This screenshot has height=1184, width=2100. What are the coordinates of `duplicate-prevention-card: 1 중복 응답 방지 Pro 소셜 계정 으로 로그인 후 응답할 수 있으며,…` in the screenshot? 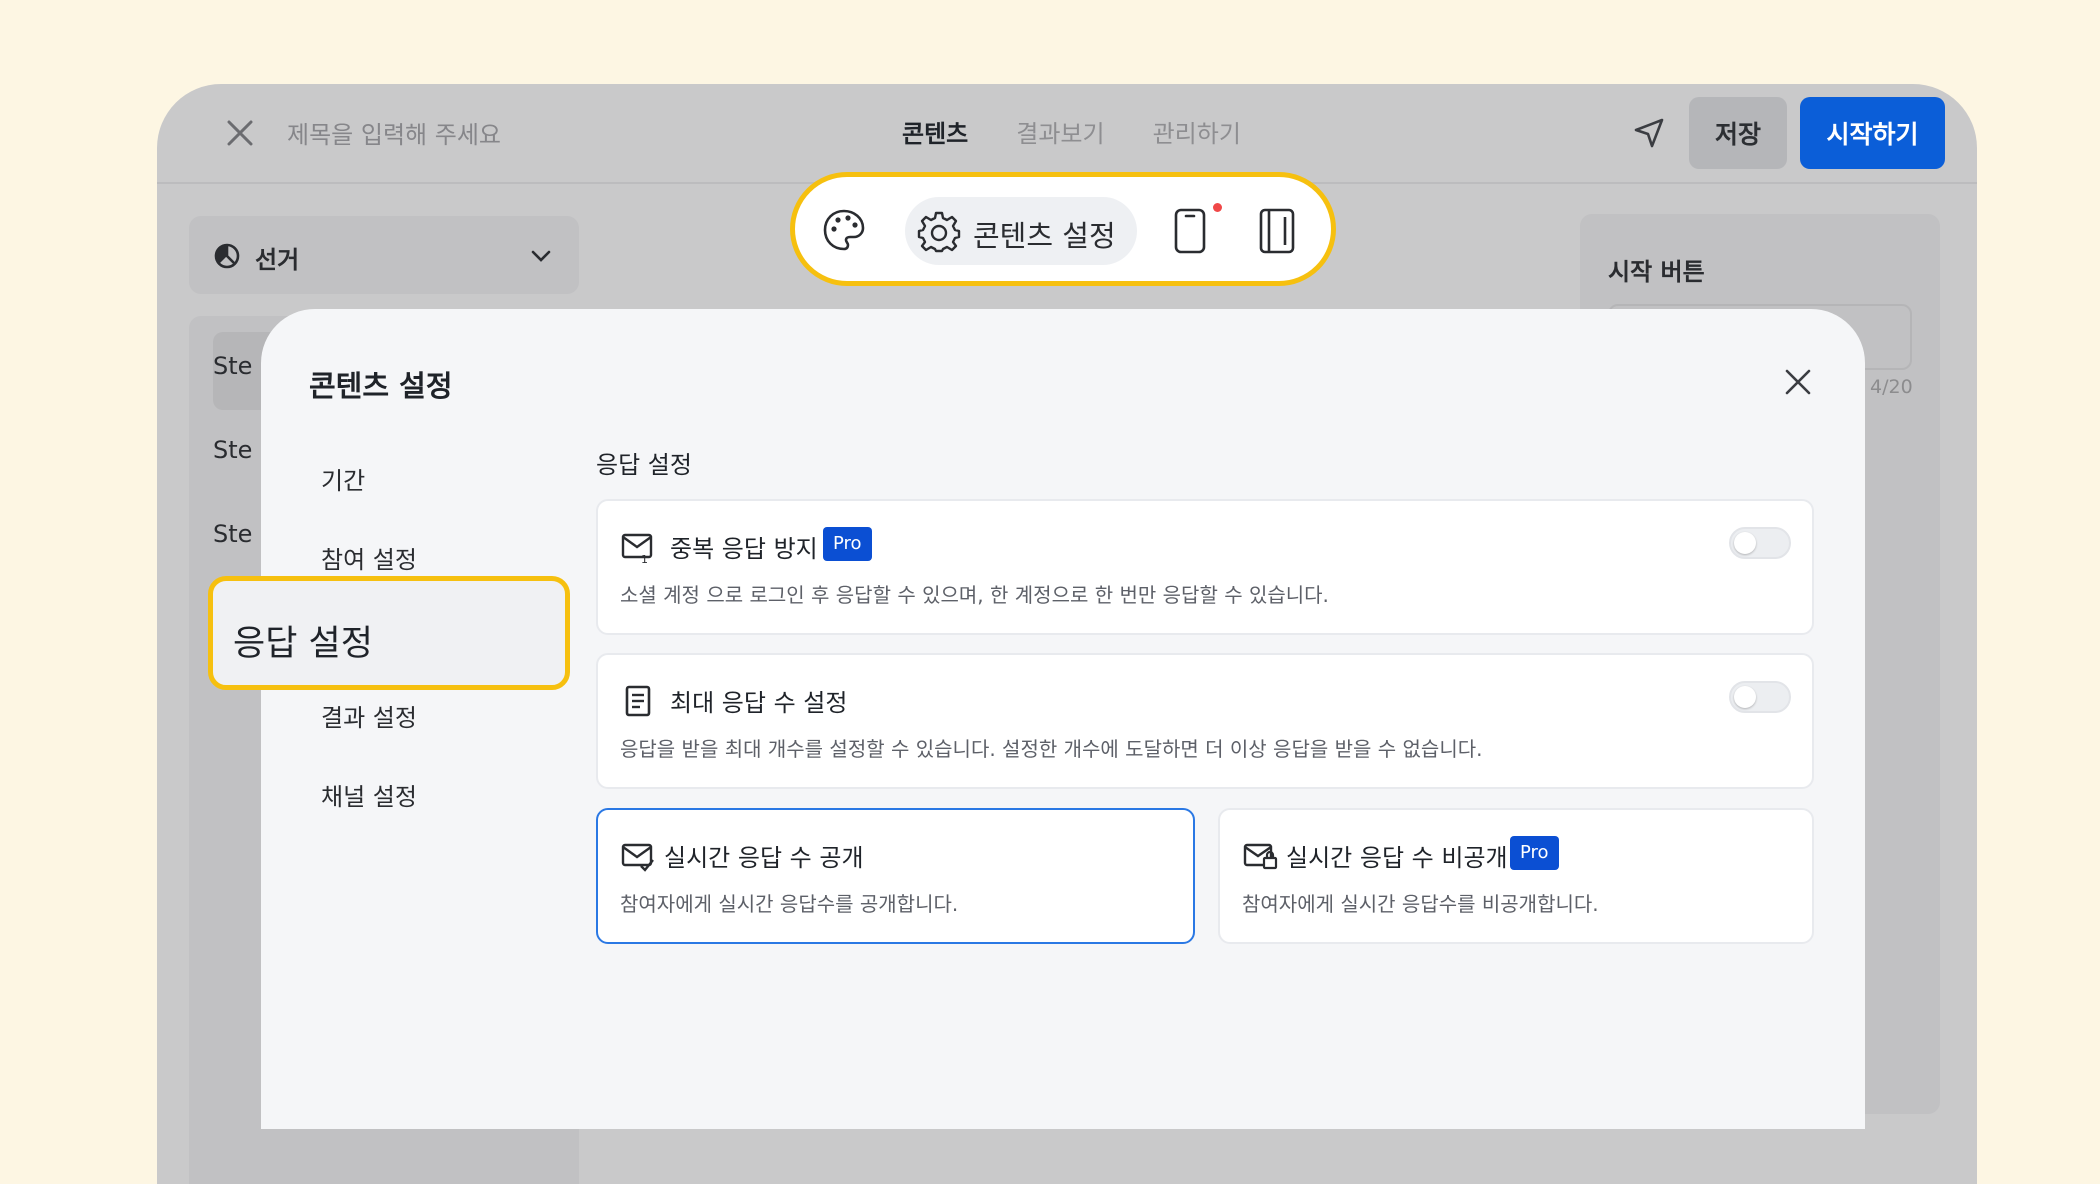 It's located at (1205, 567).